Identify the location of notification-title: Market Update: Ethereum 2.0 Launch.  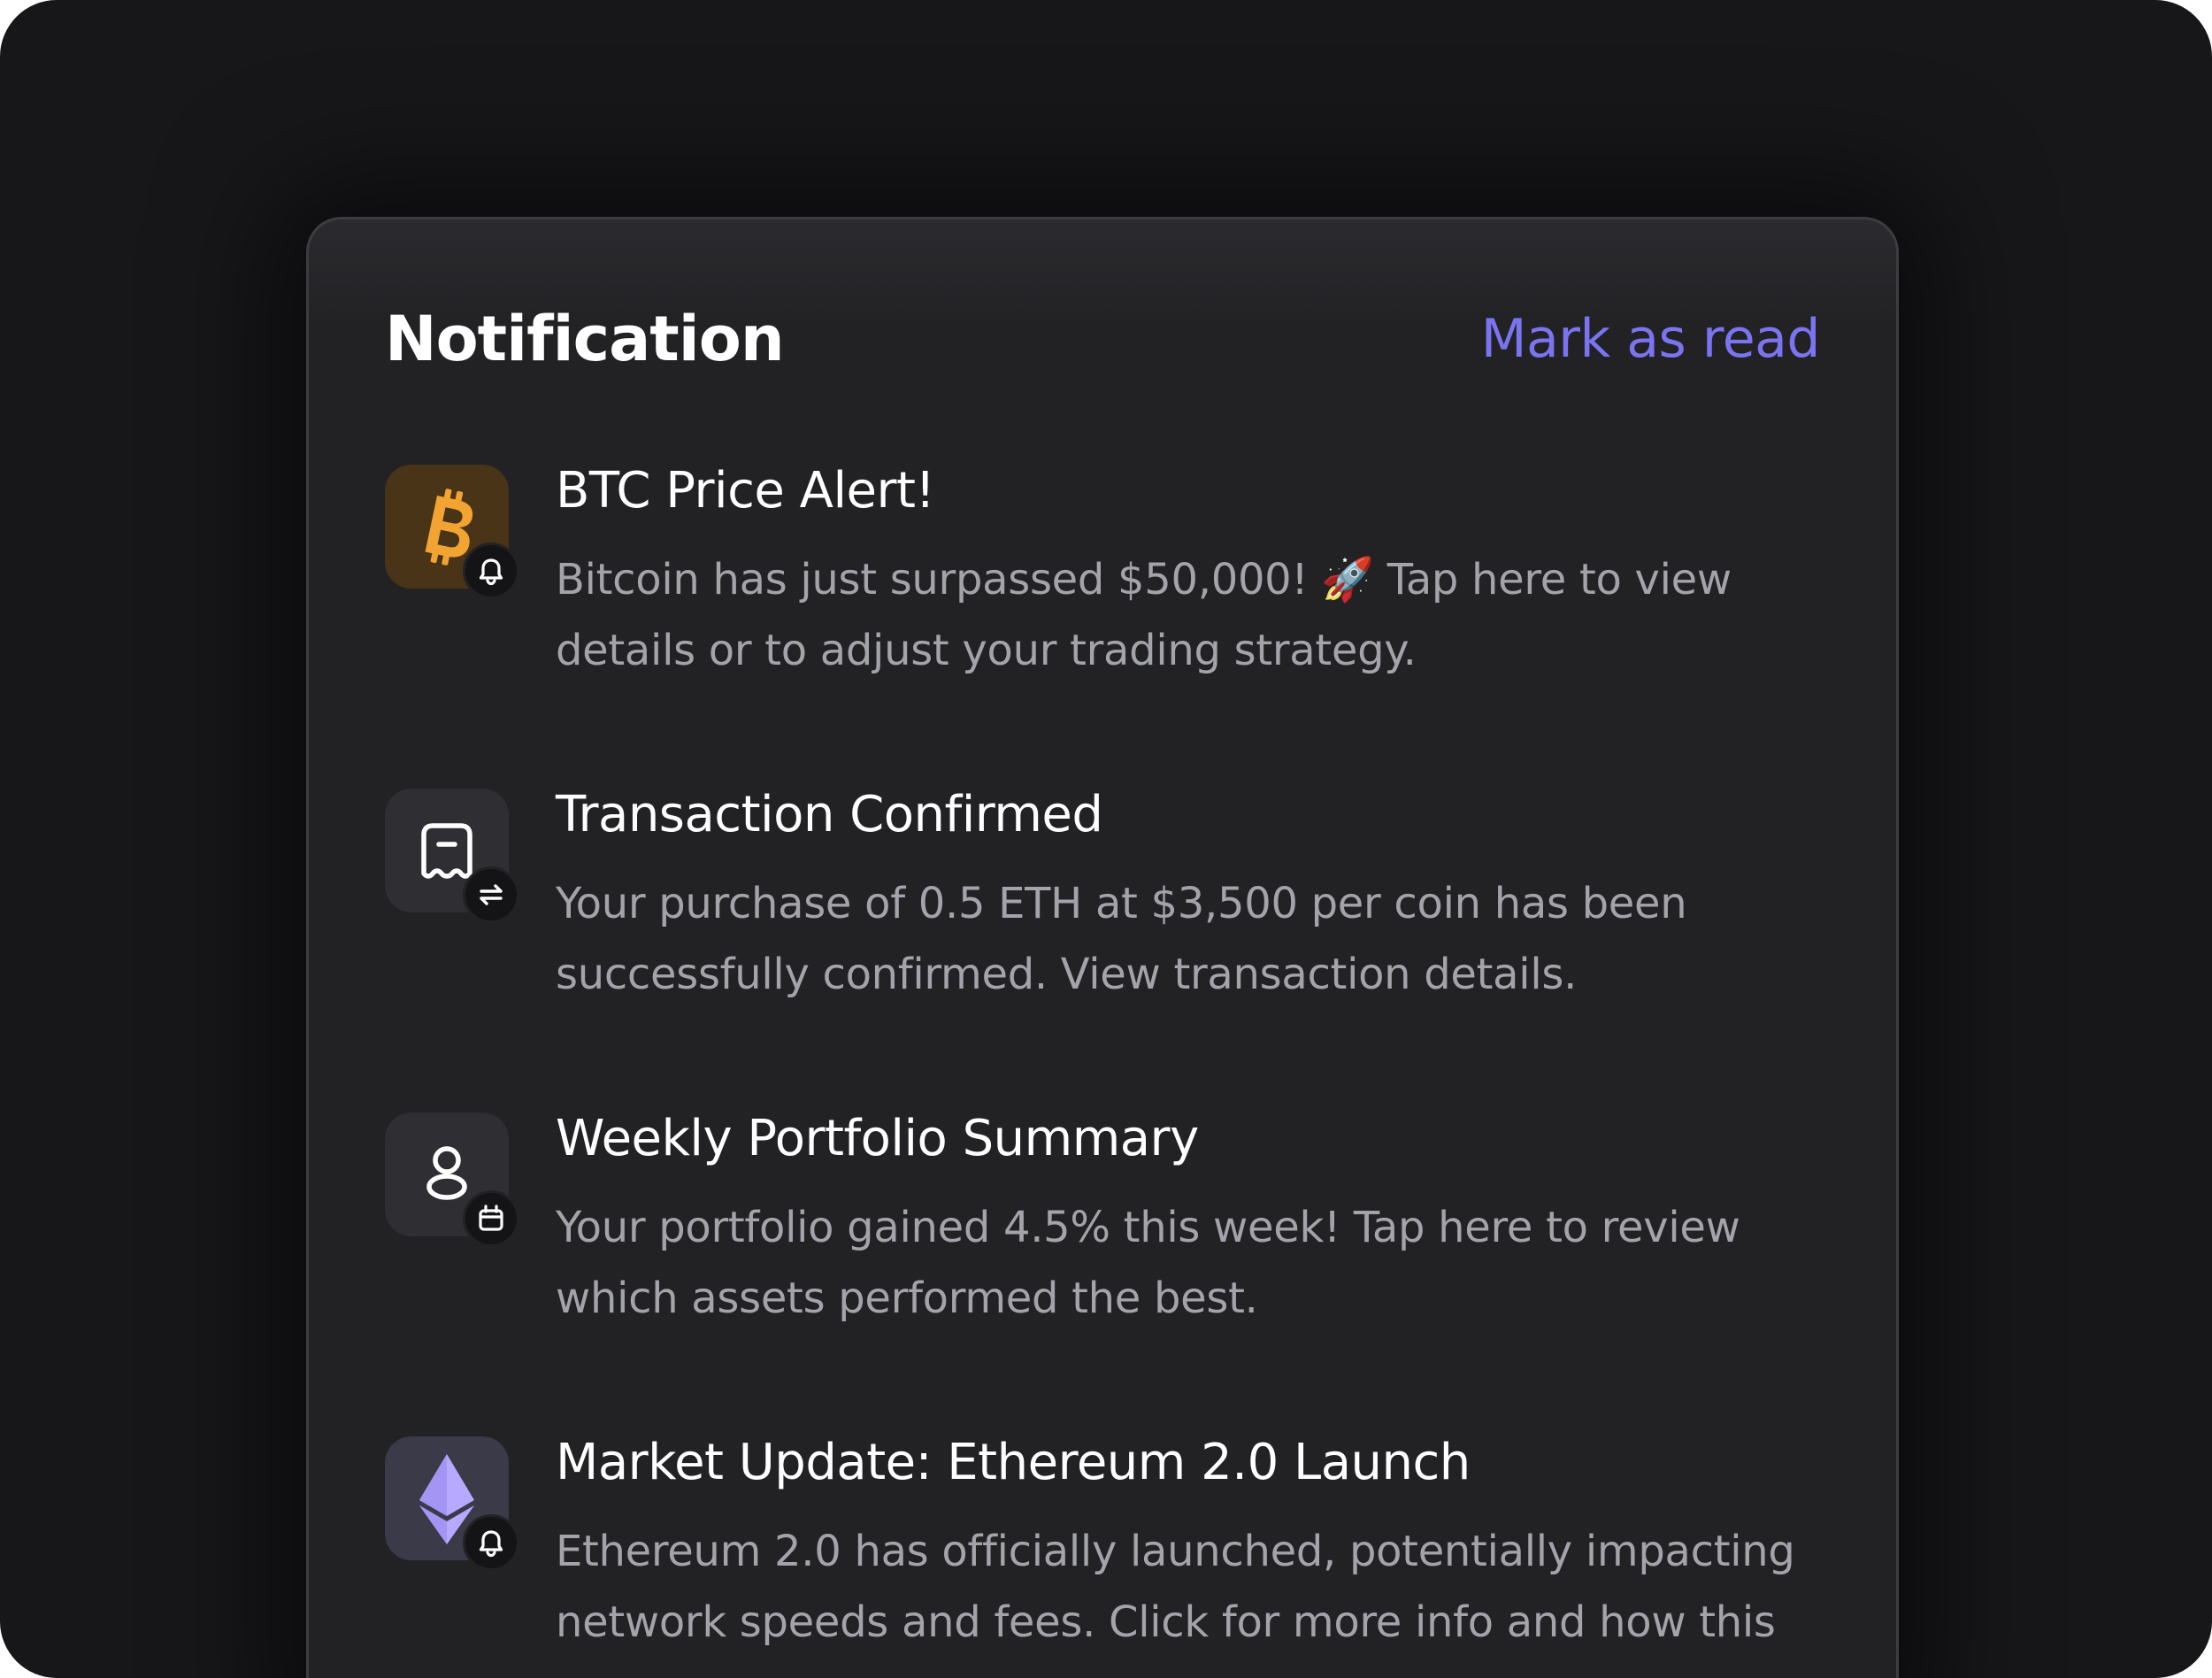
(1014, 1462).